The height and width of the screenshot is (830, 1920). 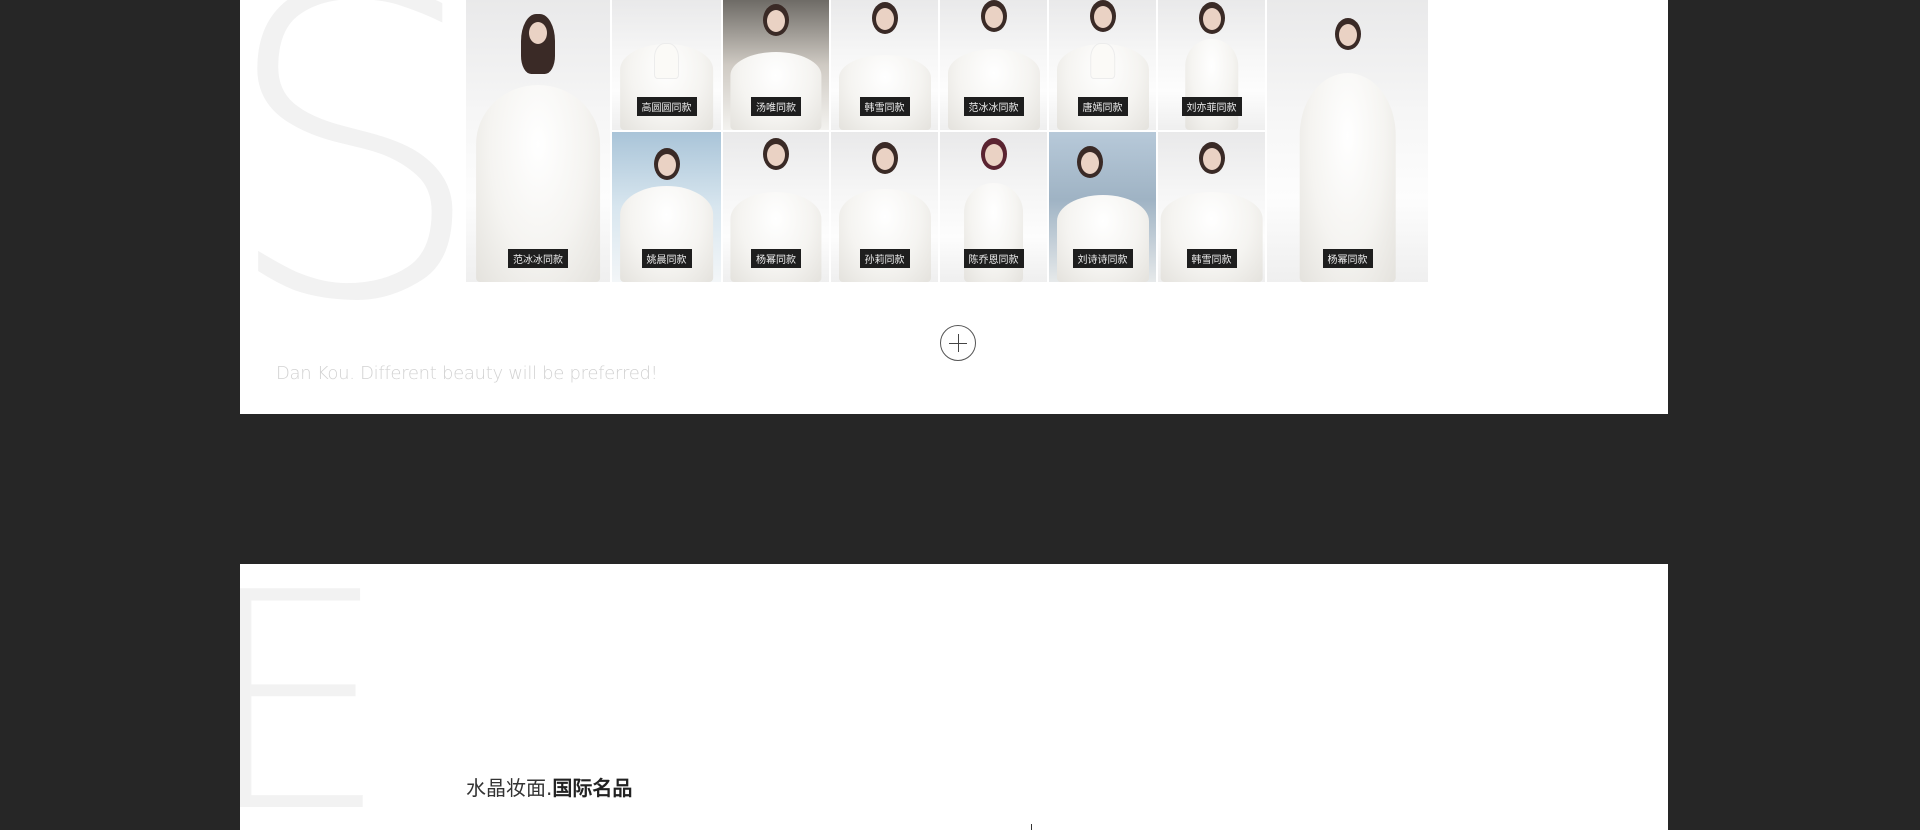 I want to click on gallery-photo: 姚晨同款, so click(x=666, y=207).